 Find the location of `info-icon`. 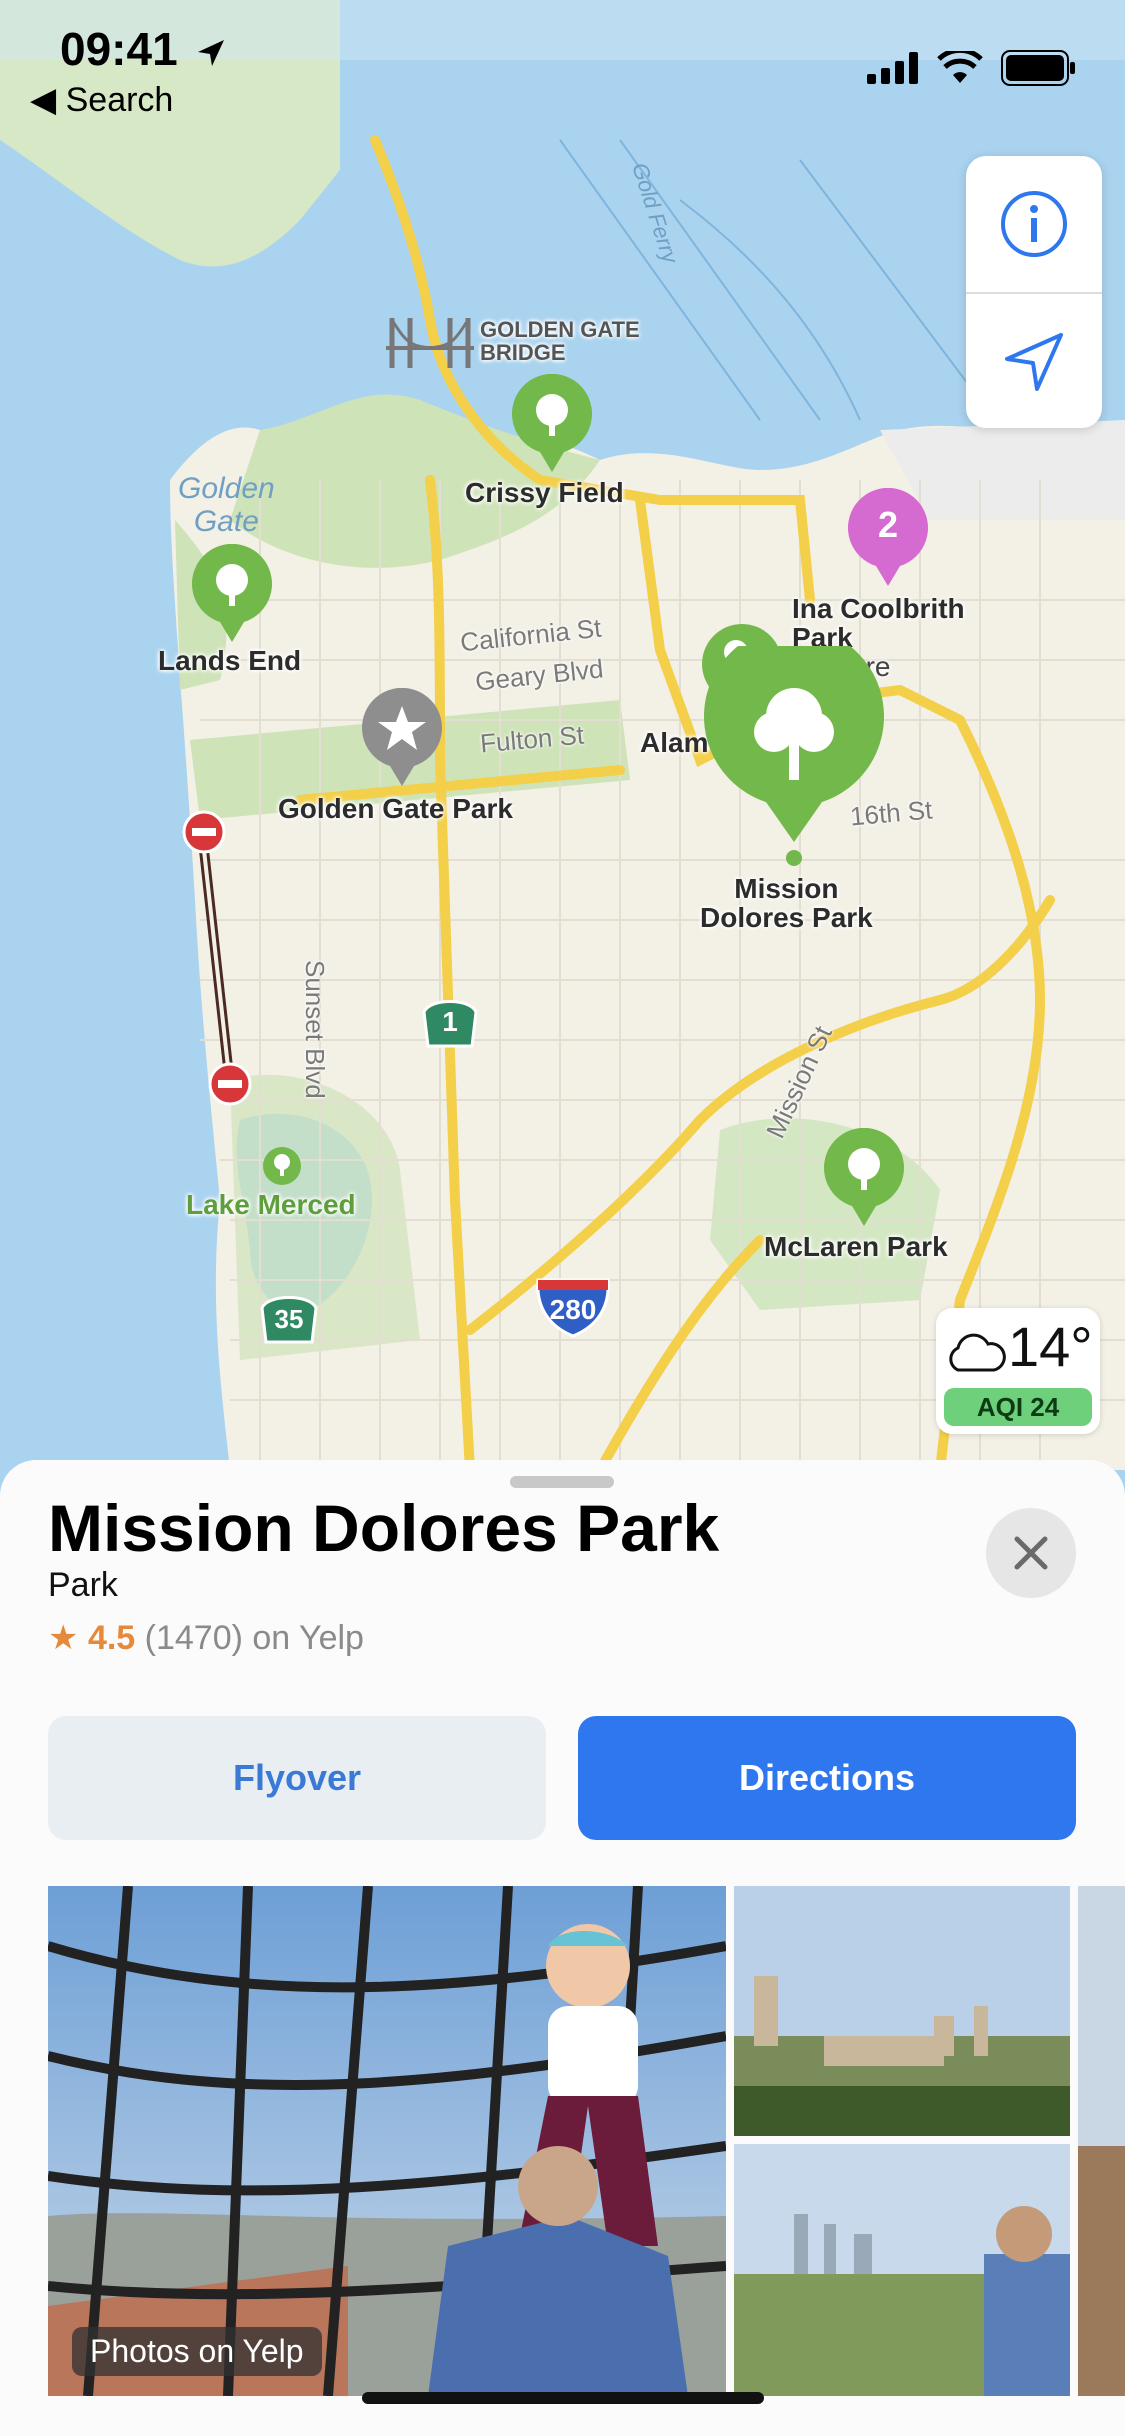

info-icon is located at coordinates (1034, 224).